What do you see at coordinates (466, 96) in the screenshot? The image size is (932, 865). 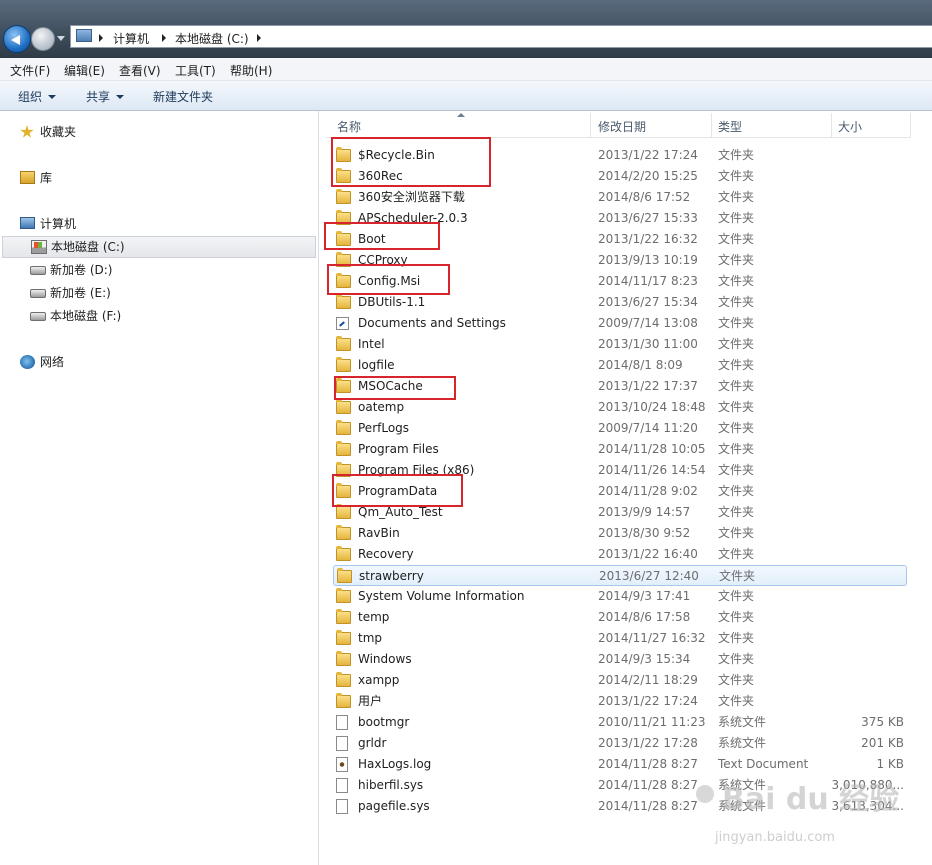 I see `command-bar: 组织 共享 新建文件夹` at bounding box center [466, 96].